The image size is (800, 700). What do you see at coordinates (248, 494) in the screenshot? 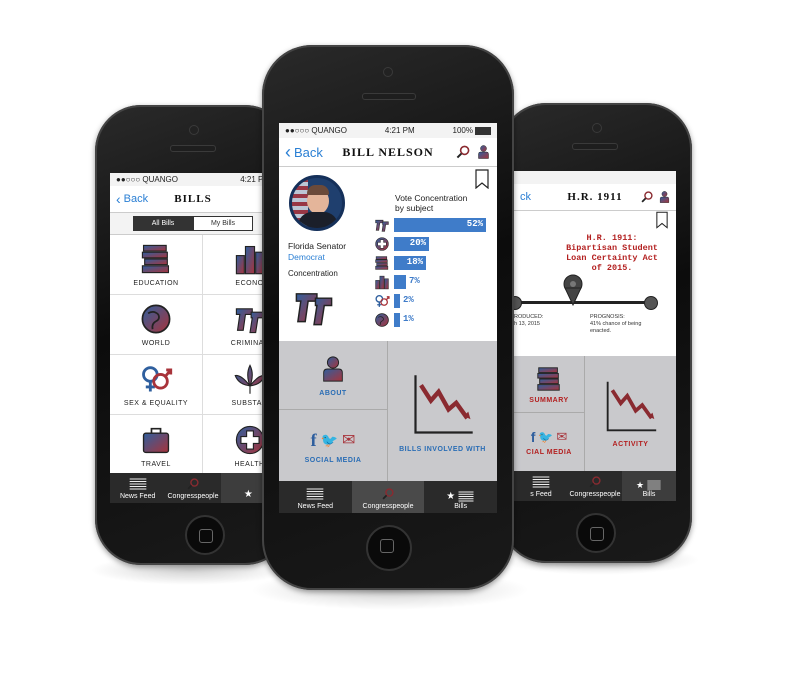
I see `star-icon: ★` at bounding box center [248, 494].